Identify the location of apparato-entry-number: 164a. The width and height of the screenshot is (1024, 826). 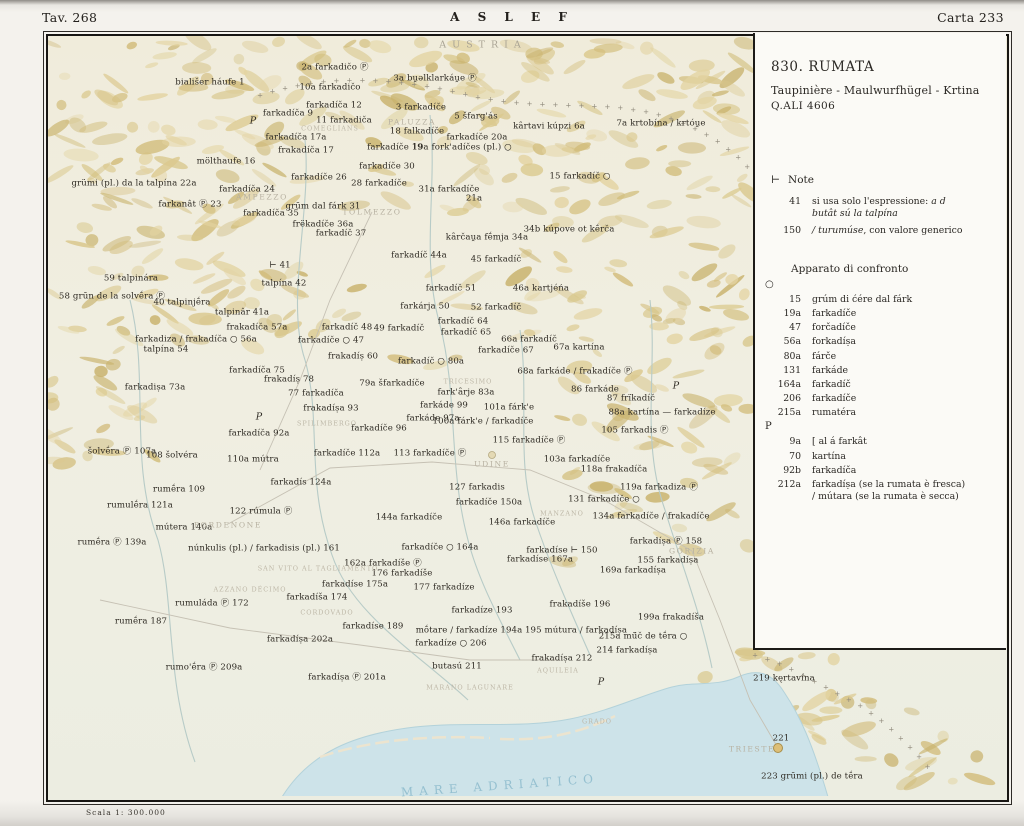
(789, 384).